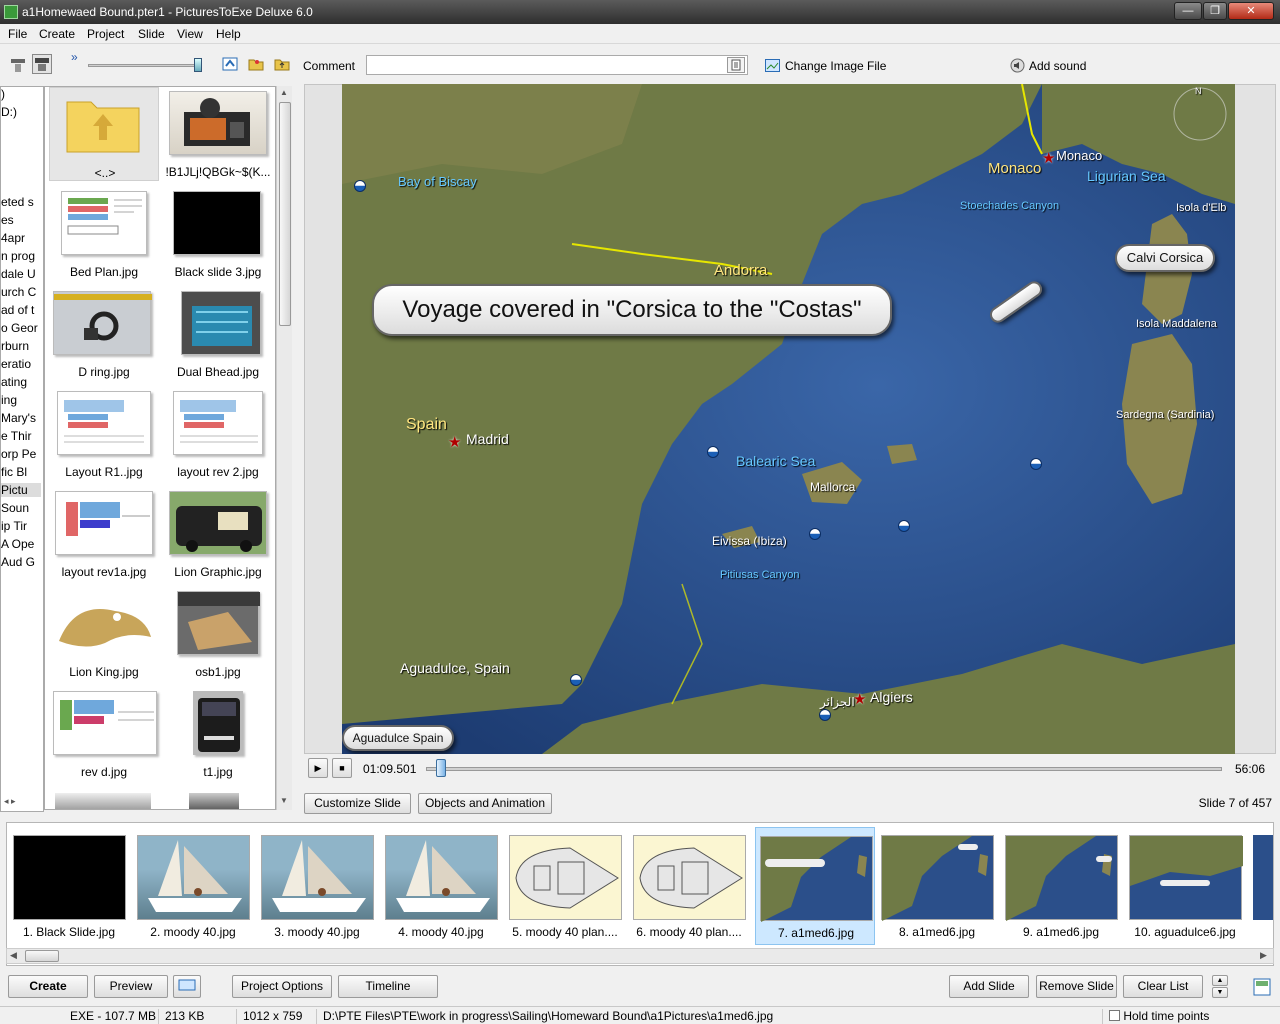 This screenshot has height=1024, width=1280. I want to click on folder-row: 4apr, so click(21, 238).